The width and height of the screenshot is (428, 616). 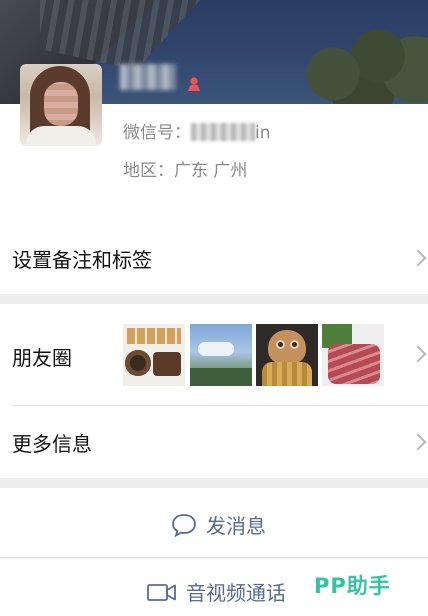 What do you see at coordinates (236, 526) in the screenshot?
I see `send-message-label: 发消息` at bounding box center [236, 526].